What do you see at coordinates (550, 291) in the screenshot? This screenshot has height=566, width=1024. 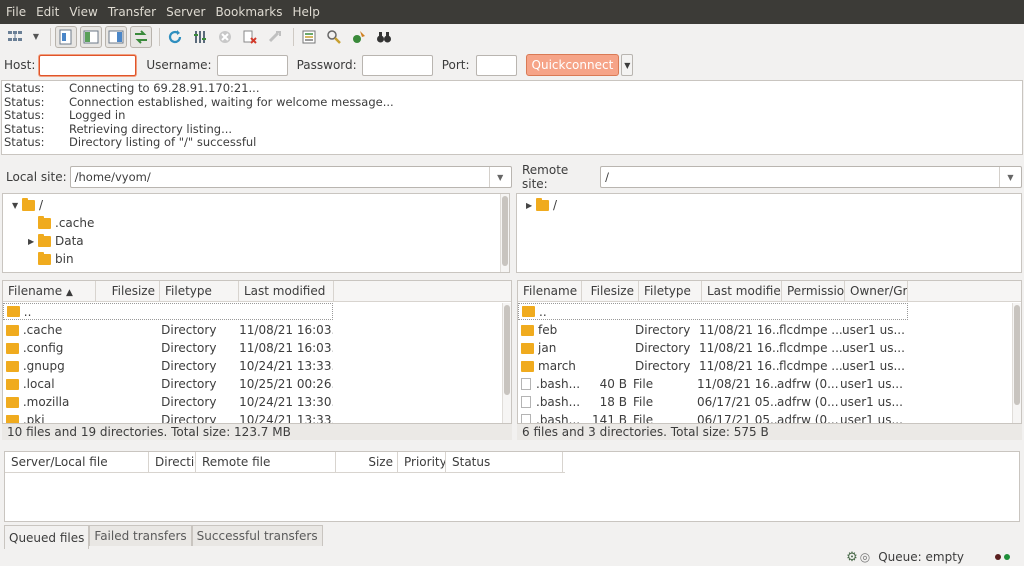 I see `remote-col-filename: Filename ▲` at bounding box center [550, 291].